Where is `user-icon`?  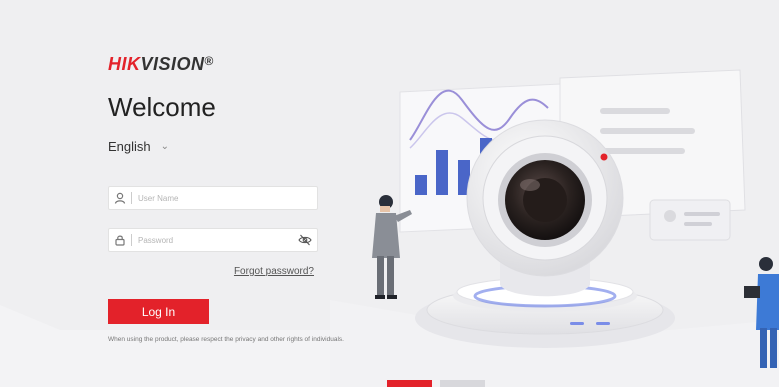 user-icon is located at coordinates (120, 198).